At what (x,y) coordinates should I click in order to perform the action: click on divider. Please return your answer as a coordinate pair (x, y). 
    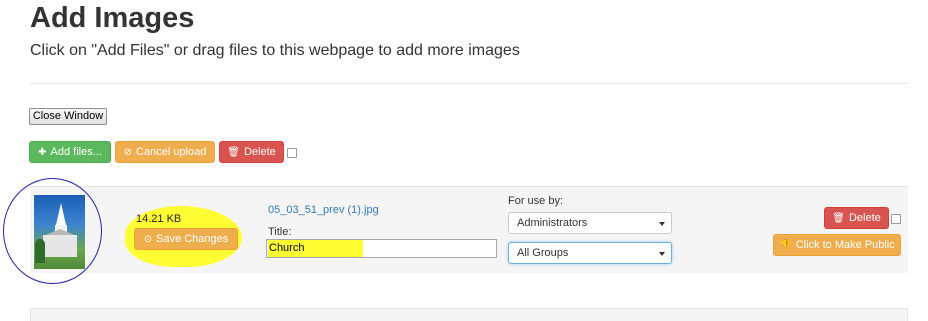
    Looking at the image, I should click on (469, 83).